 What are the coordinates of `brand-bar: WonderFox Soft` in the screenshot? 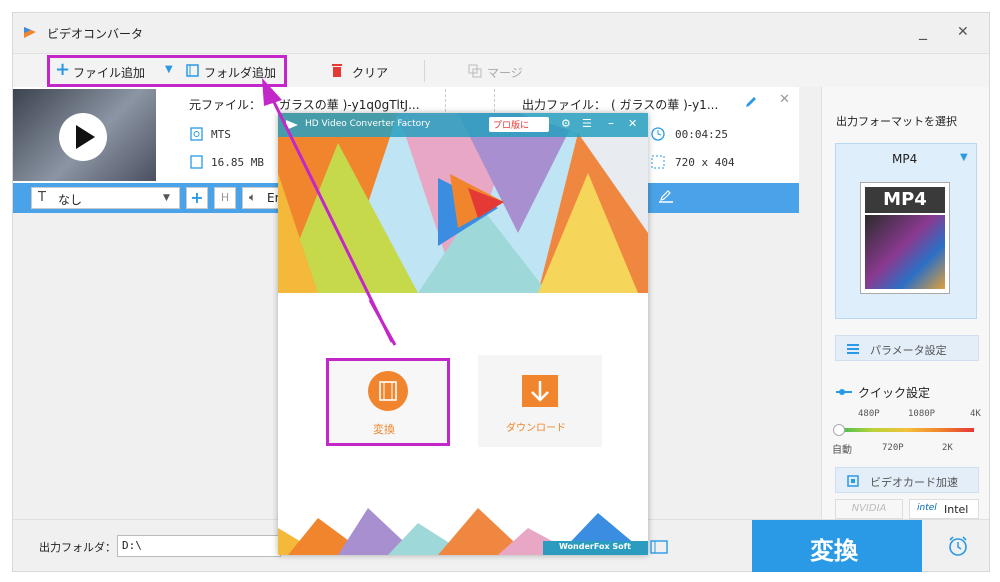 It's located at (595, 548).